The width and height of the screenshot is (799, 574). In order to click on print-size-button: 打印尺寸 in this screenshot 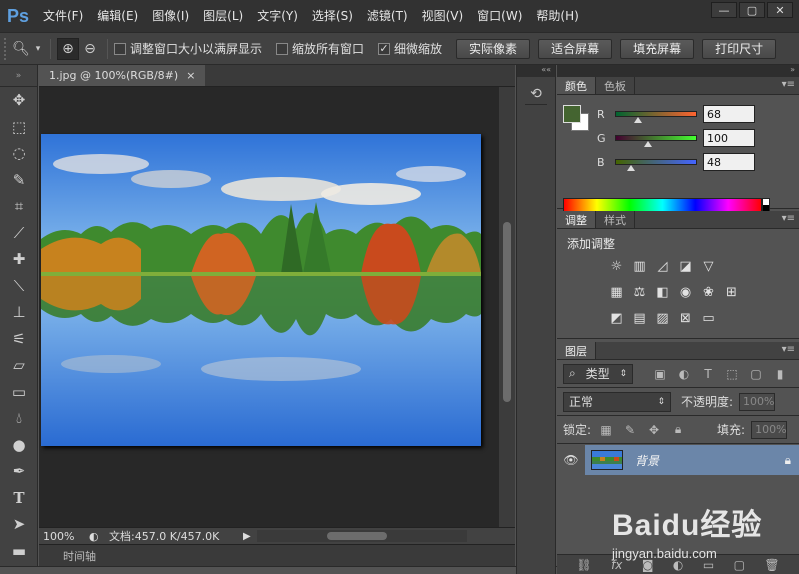, I will do `click(739, 48)`.